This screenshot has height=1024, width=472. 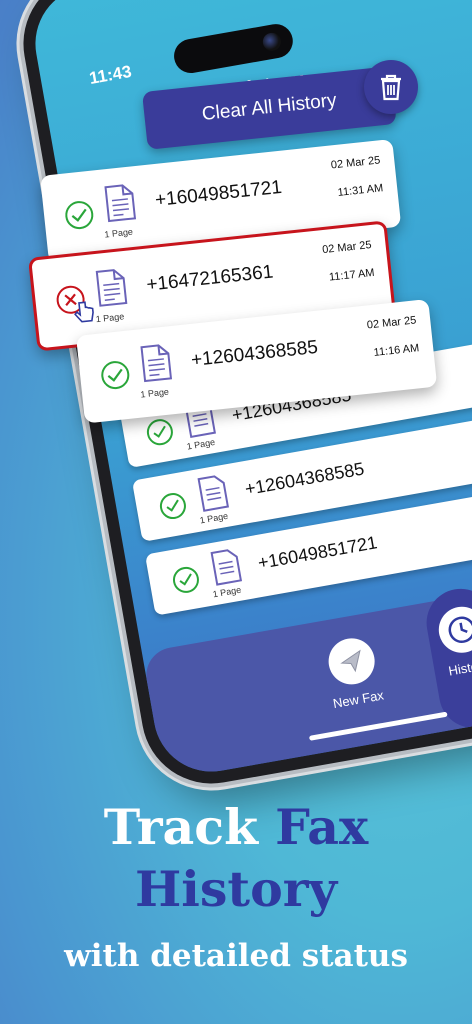 I want to click on status-time: 11:43, so click(x=110, y=74).